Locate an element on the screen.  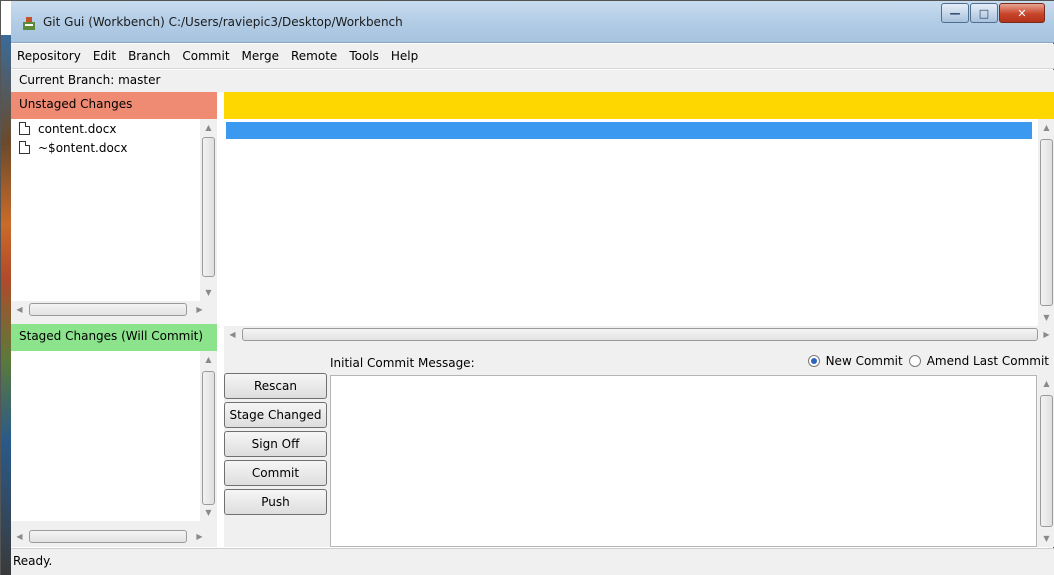
commit-message-scrollbar: ▲ ▼ is located at coordinates (1046, 461).